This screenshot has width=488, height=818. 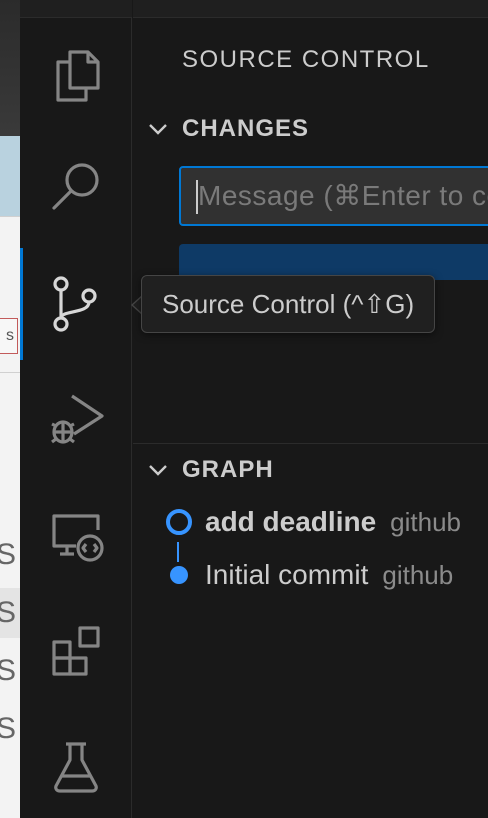 What do you see at coordinates (76, 767) in the screenshot?
I see `testing-icon` at bounding box center [76, 767].